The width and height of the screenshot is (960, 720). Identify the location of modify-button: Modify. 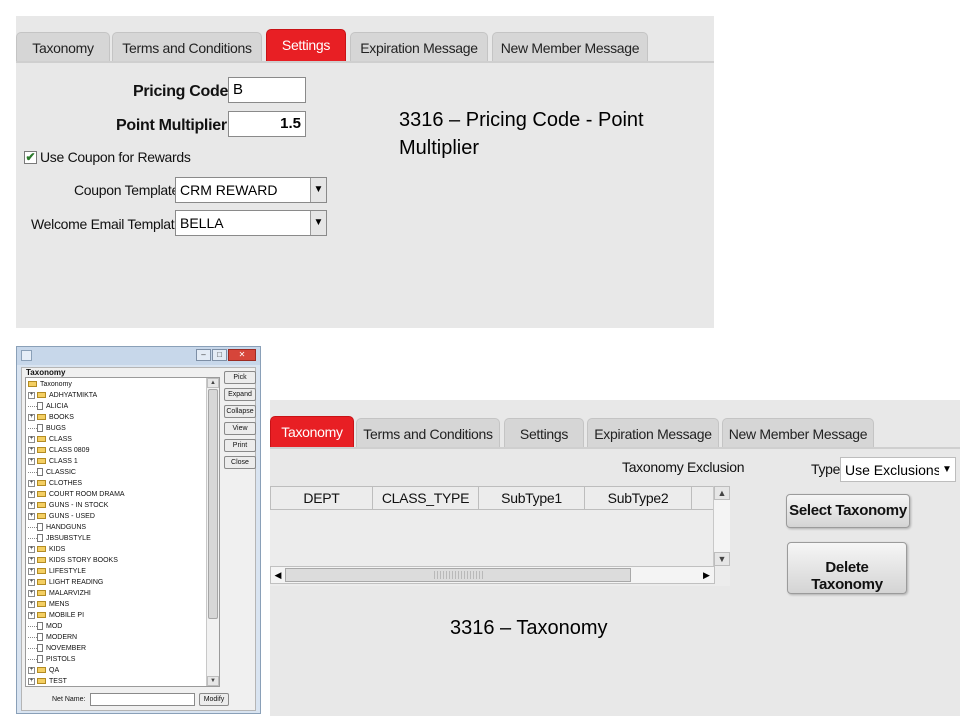
(214, 699).